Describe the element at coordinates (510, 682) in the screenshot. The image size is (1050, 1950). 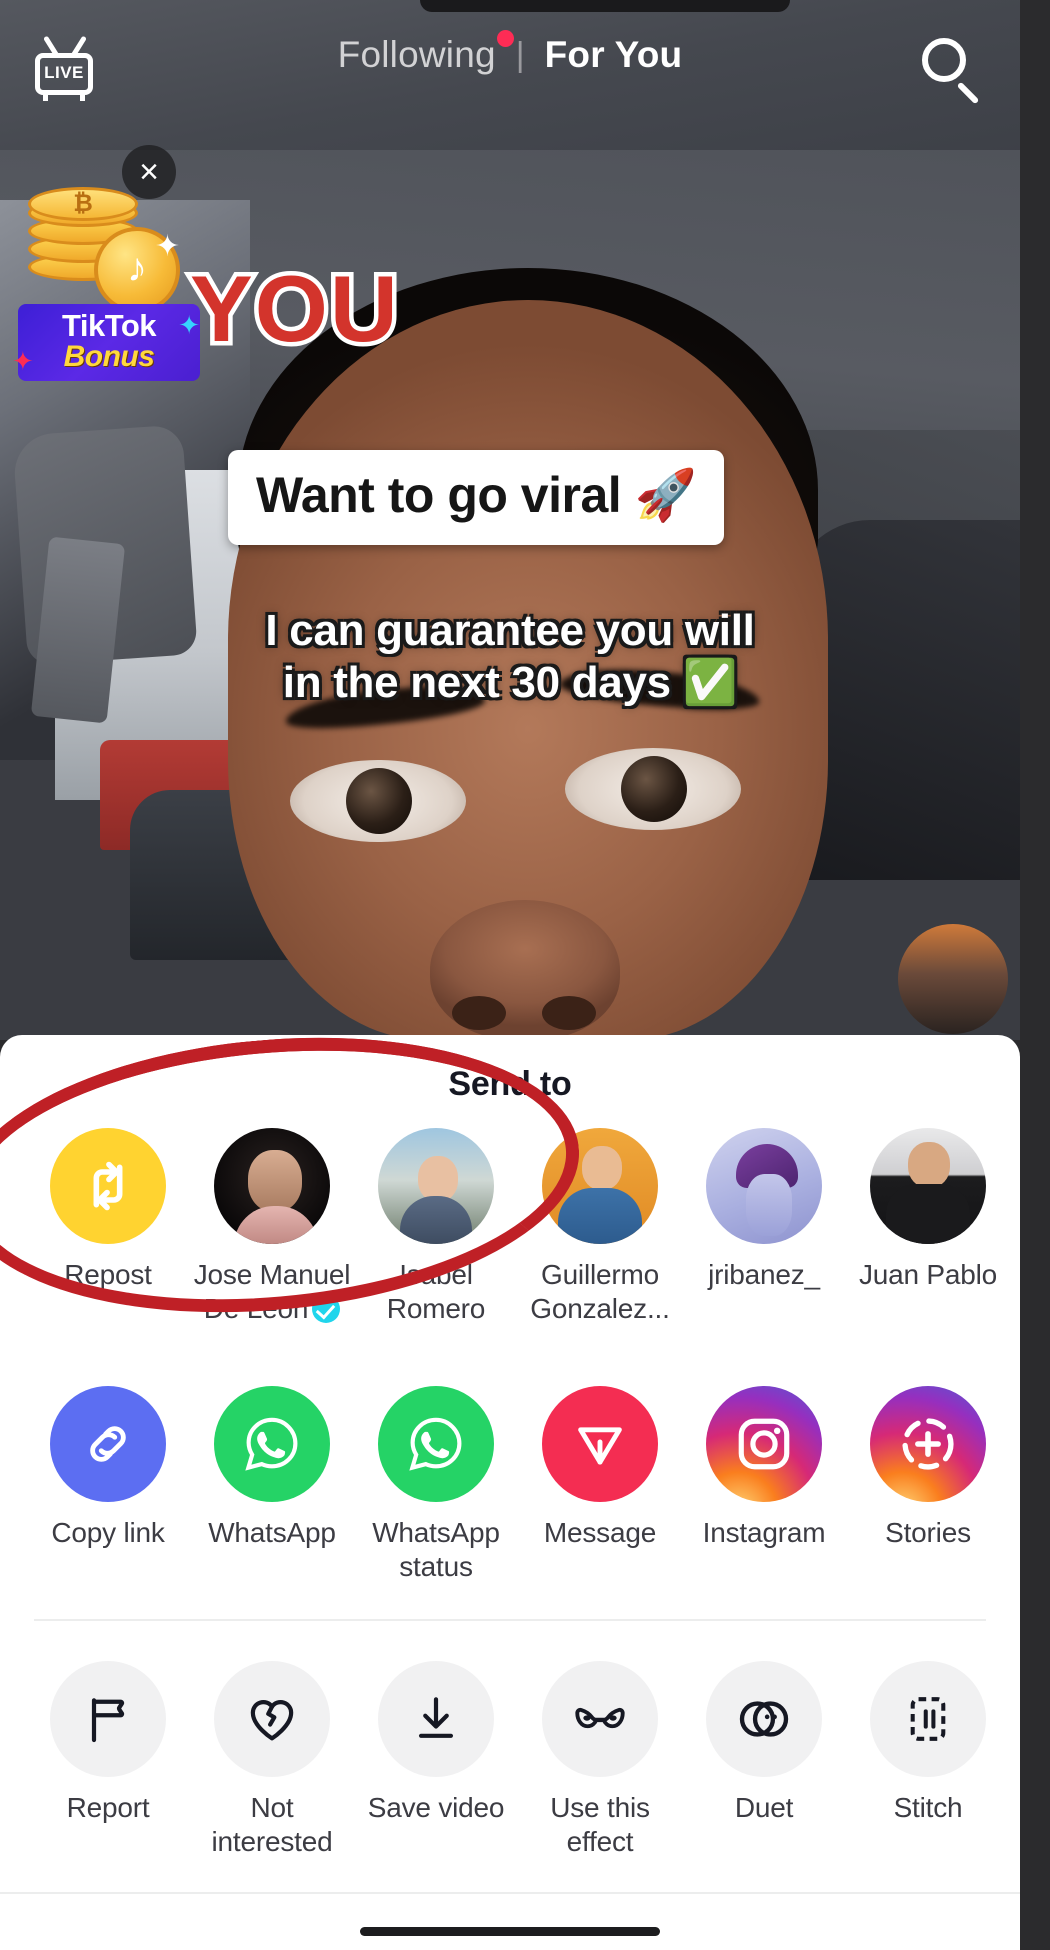
I see `video-overlay-subtitle-line2: in the next 30 days ✅` at that location.